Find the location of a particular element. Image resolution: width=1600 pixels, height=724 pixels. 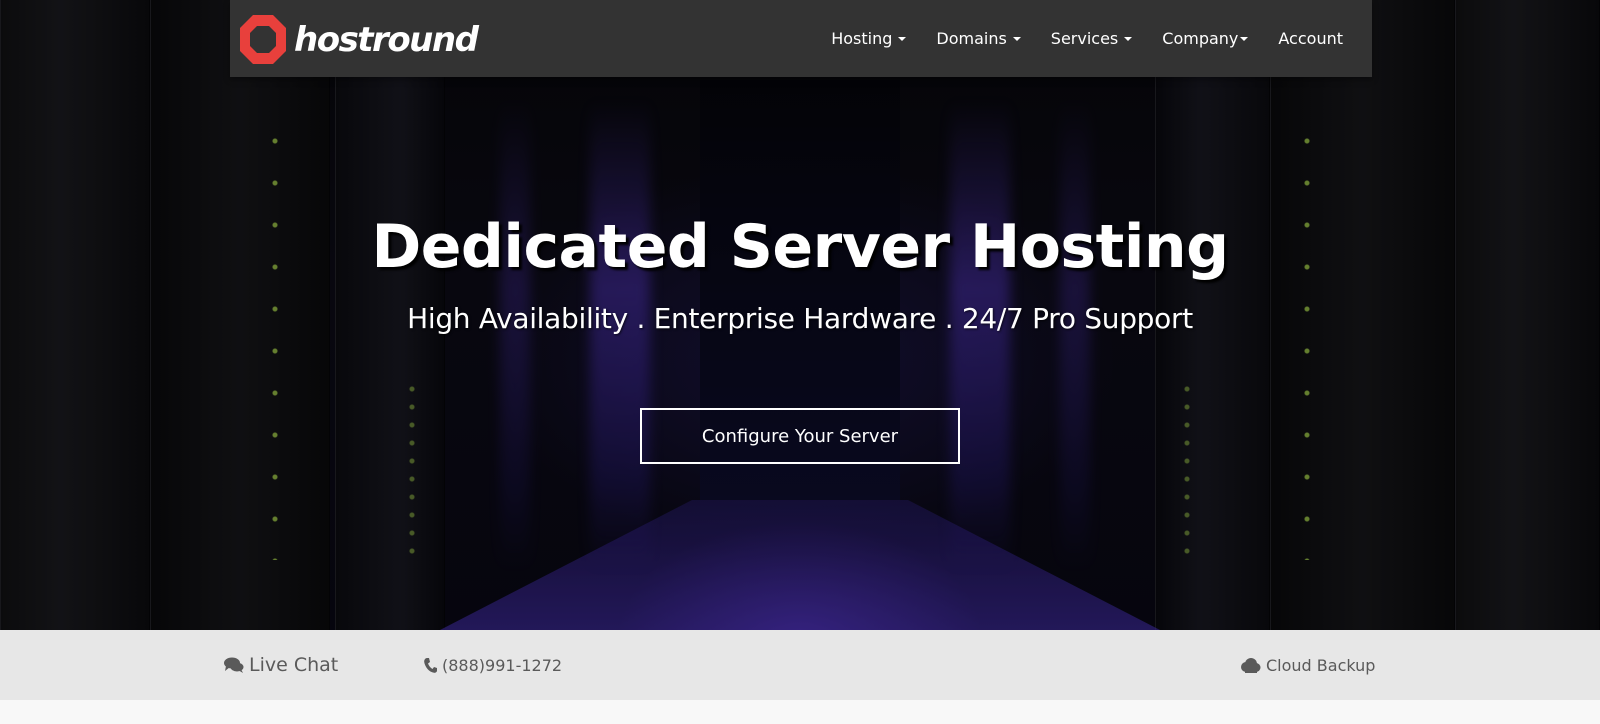

chat-bubbles-icon is located at coordinates (234, 665).